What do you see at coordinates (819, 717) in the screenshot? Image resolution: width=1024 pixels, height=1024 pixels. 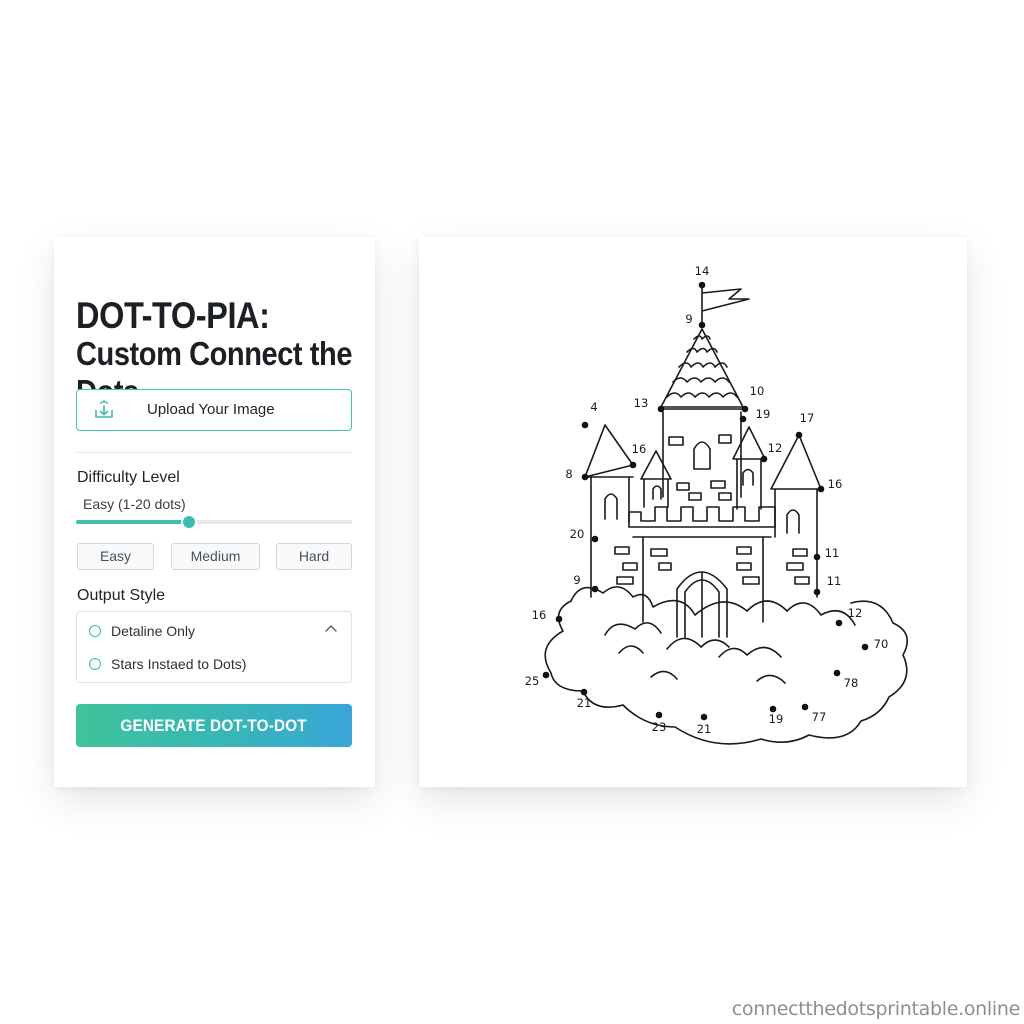 I see `dot-number-label: 77` at bounding box center [819, 717].